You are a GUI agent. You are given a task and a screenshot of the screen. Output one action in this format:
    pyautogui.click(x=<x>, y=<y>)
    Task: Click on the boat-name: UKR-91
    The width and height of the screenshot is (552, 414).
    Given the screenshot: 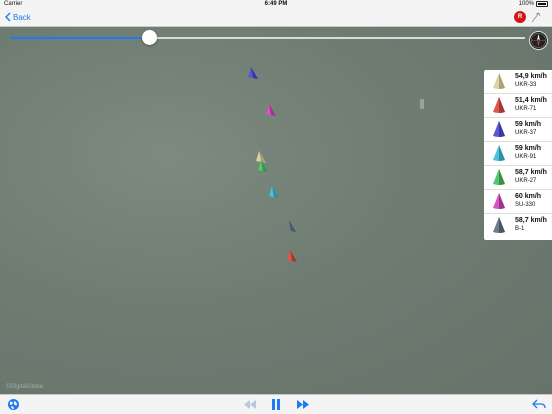 What is the action you would take?
    pyautogui.click(x=526, y=157)
    